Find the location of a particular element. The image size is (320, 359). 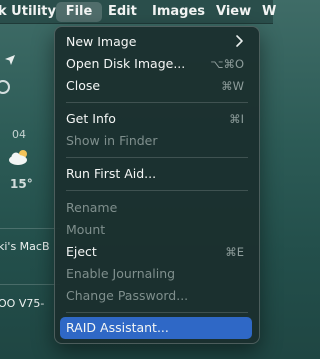

menu-item-label: Show in Finder is located at coordinates (112, 140).